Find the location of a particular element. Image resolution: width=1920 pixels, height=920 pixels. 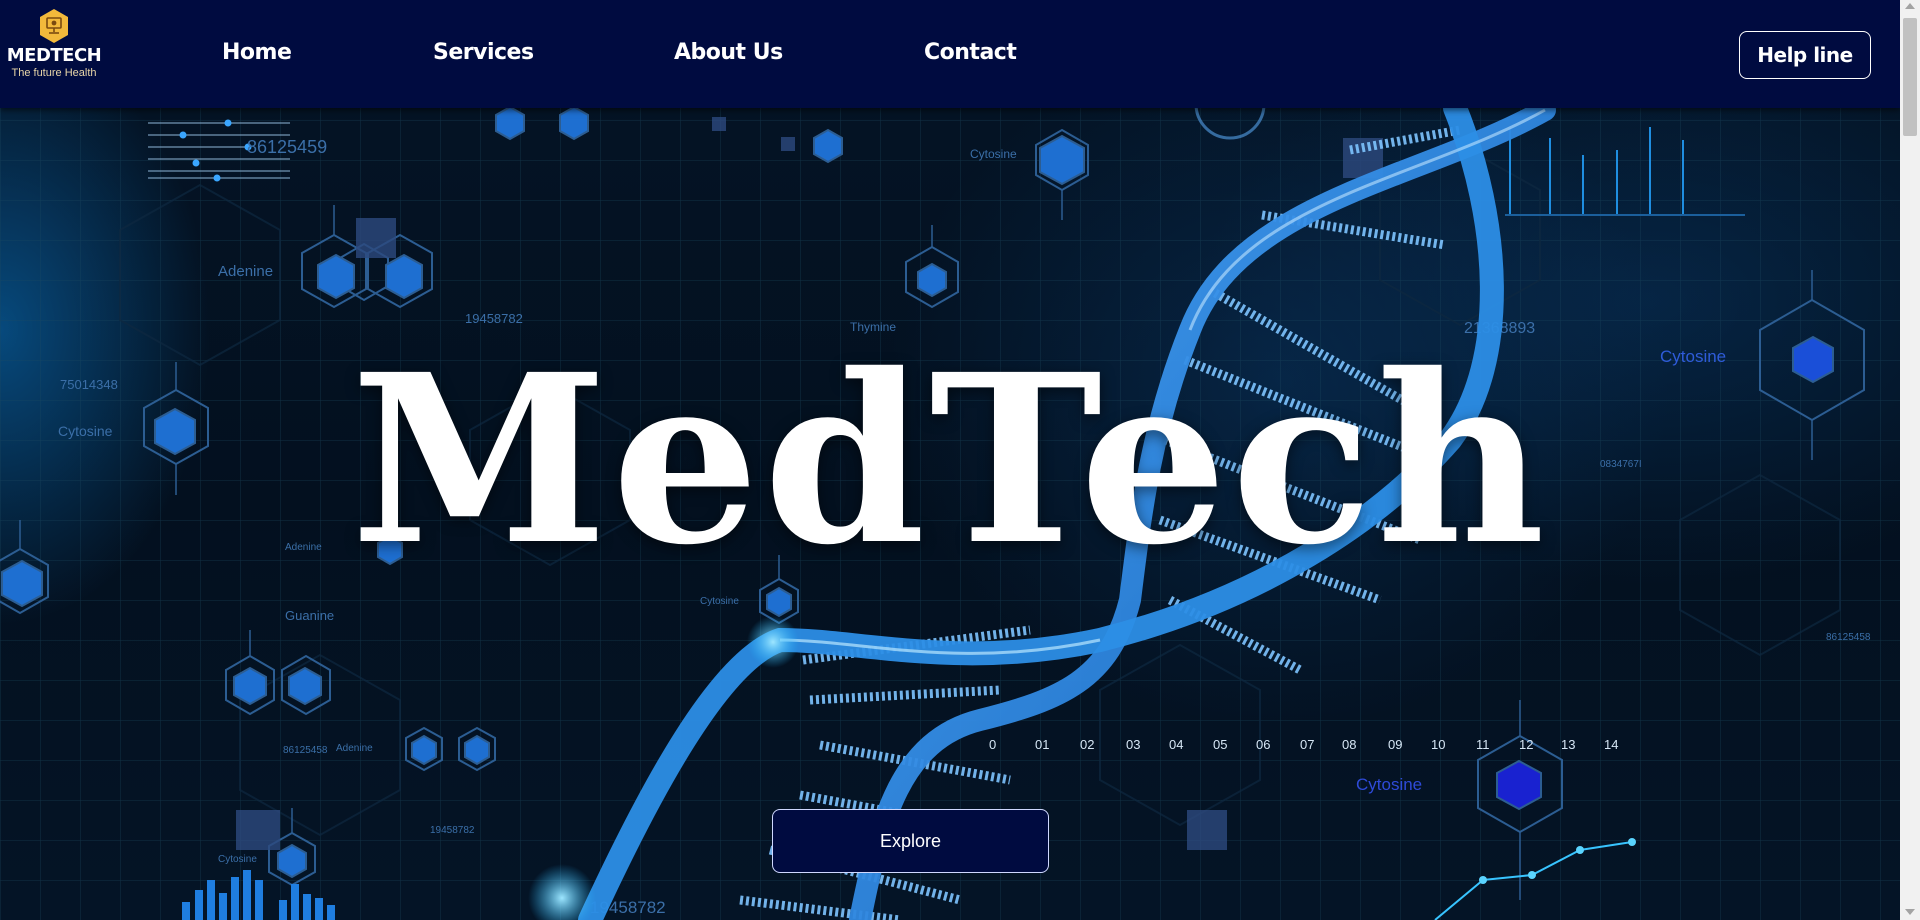

hexagon-monitor-icon is located at coordinates (54, 26).